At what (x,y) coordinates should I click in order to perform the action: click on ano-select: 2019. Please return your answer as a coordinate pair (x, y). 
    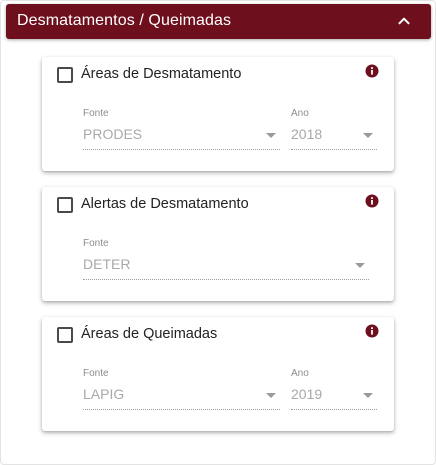
    Looking at the image, I should click on (334, 397).